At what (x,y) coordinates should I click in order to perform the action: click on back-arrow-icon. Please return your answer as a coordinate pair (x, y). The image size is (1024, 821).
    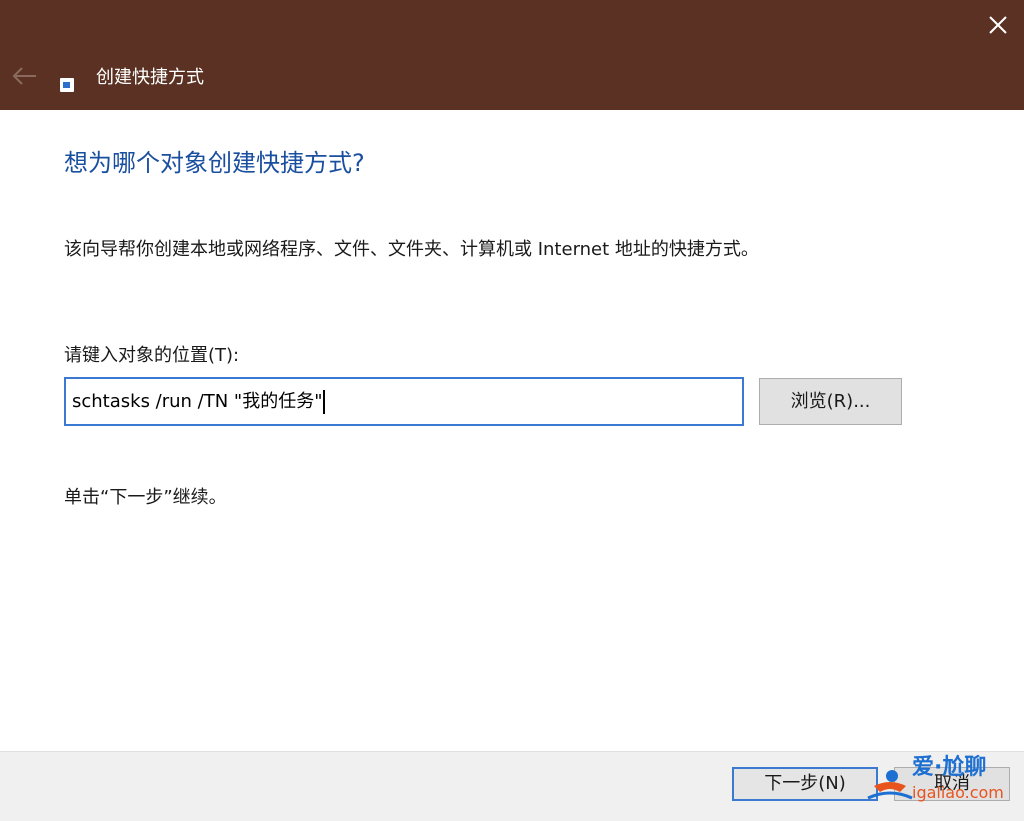
    Looking at the image, I should click on (24, 76).